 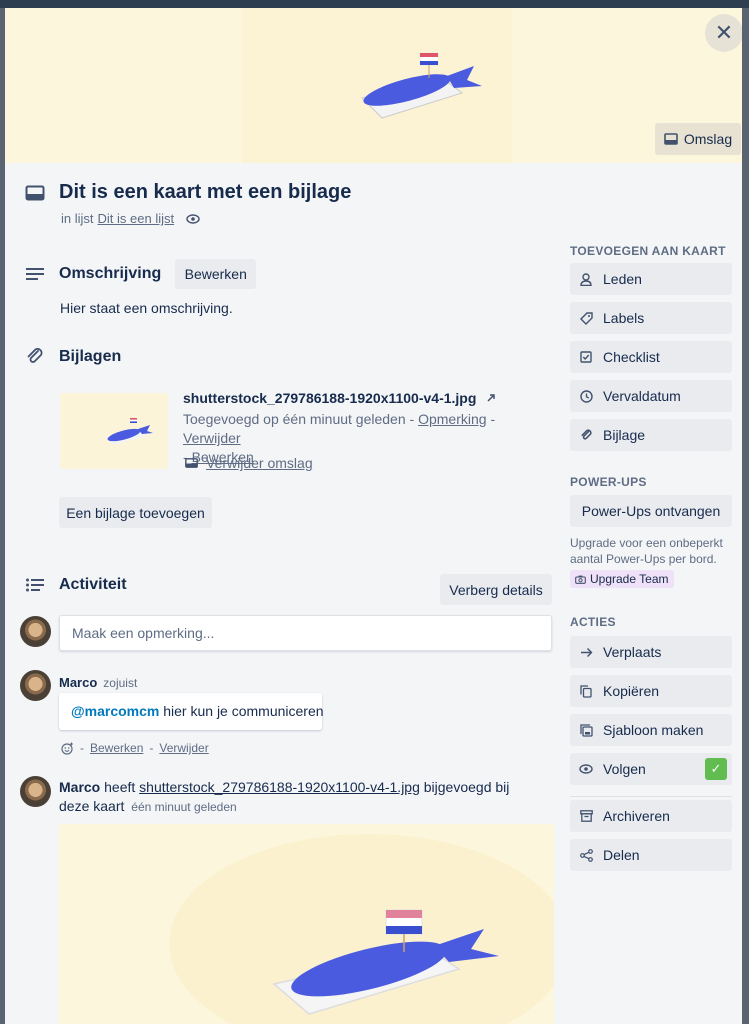 I want to click on person-icon, so click(x=586, y=279).